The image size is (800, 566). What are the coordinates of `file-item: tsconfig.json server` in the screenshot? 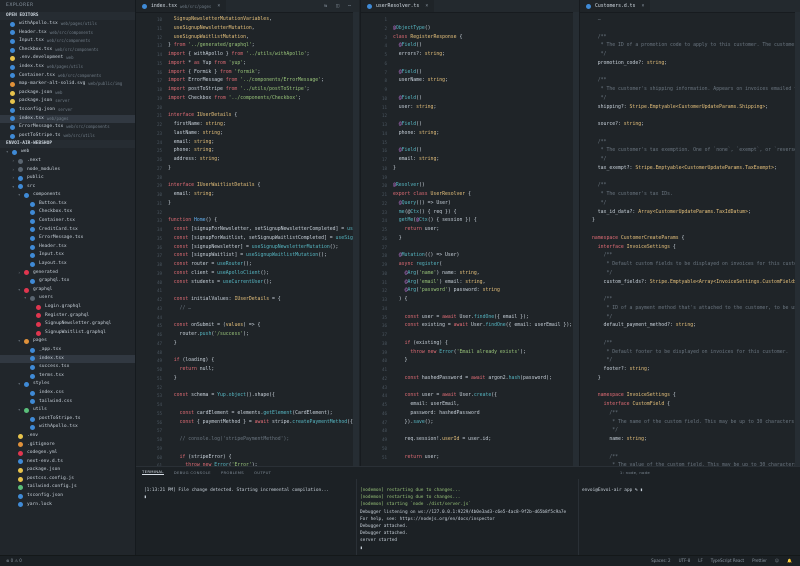 It's located at (67, 110).